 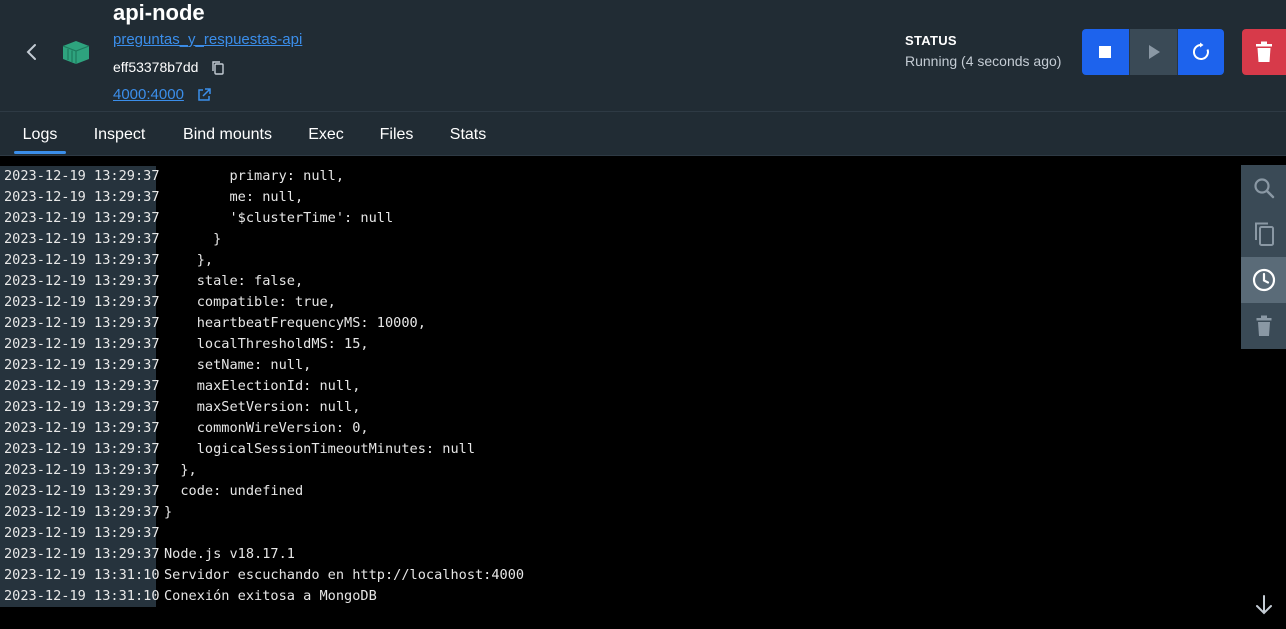 I want to click on tab-logs: Logs, so click(x=40, y=133).